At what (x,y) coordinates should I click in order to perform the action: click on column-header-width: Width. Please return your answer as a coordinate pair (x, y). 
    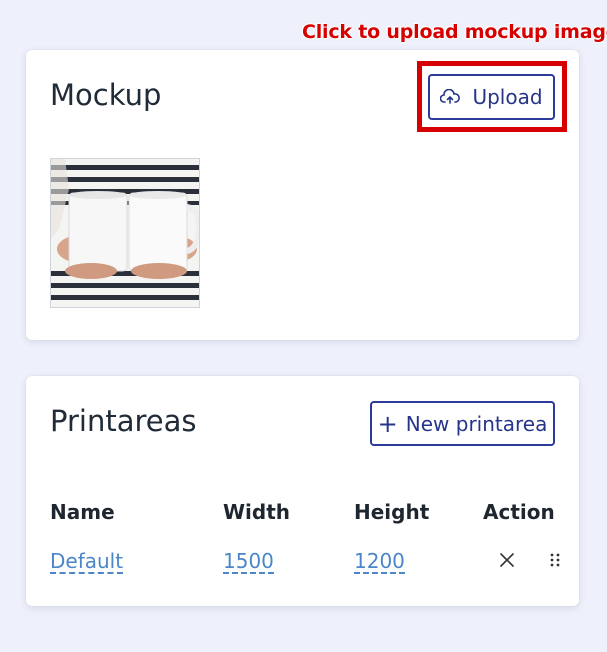
    Looking at the image, I should click on (257, 512).